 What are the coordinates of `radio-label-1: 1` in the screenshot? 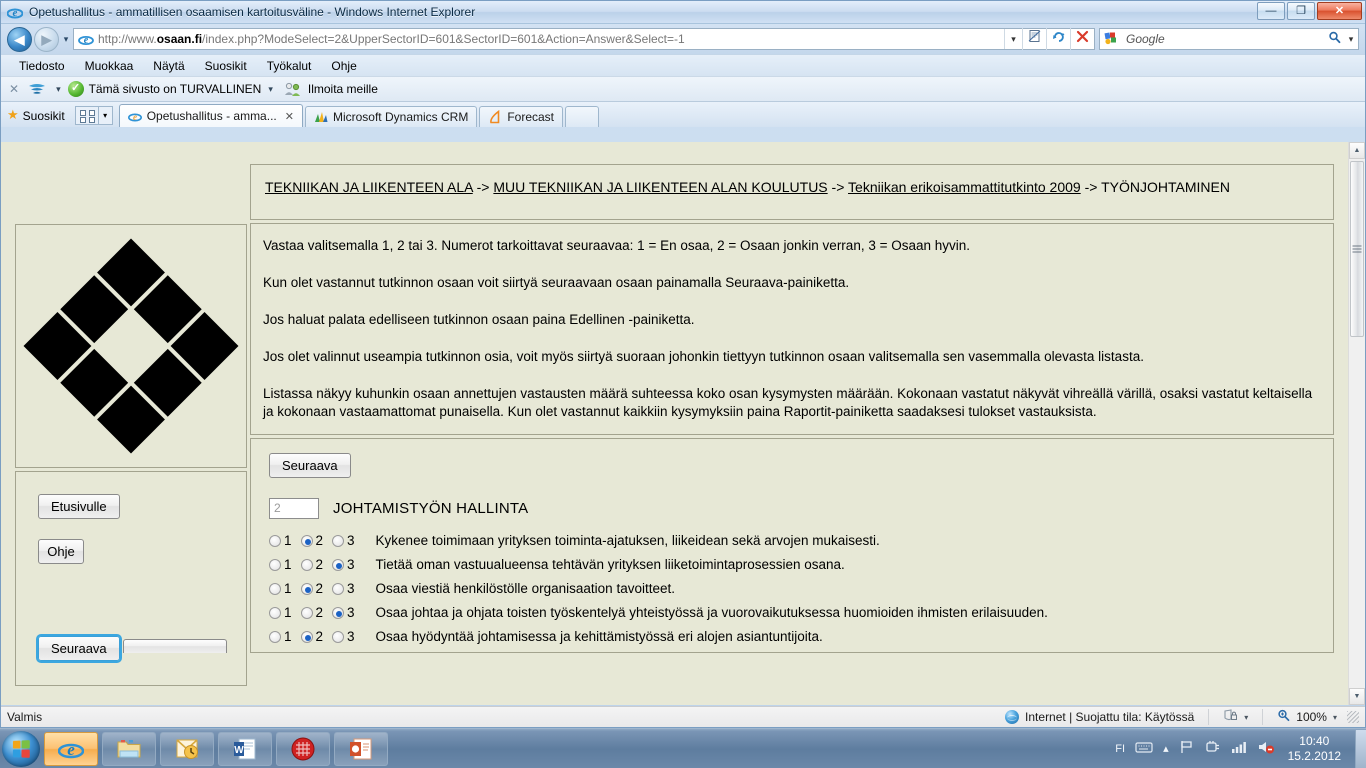 It's located at (288, 613).